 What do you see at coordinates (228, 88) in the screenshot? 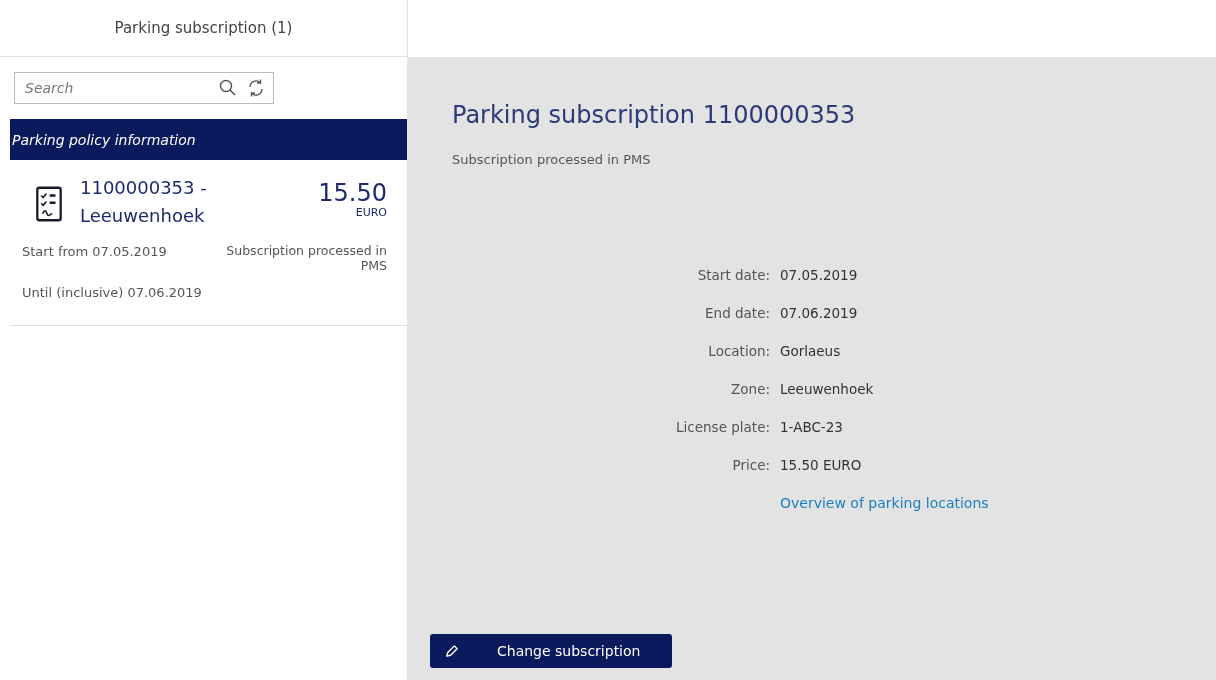
I see `search-icon` at bounding box center [228, 88].